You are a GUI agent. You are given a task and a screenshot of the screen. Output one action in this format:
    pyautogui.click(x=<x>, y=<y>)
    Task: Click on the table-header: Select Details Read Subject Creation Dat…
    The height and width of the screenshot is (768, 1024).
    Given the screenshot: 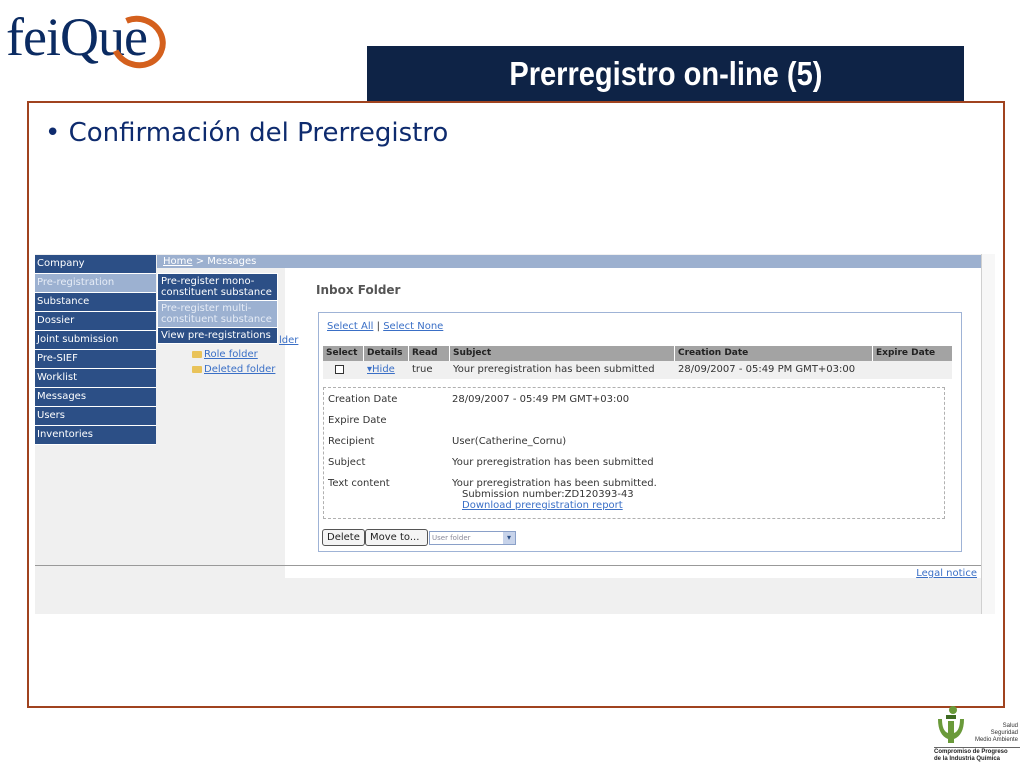 What is the action you would take?
    pyautogui.click(x=637, y=353)
    